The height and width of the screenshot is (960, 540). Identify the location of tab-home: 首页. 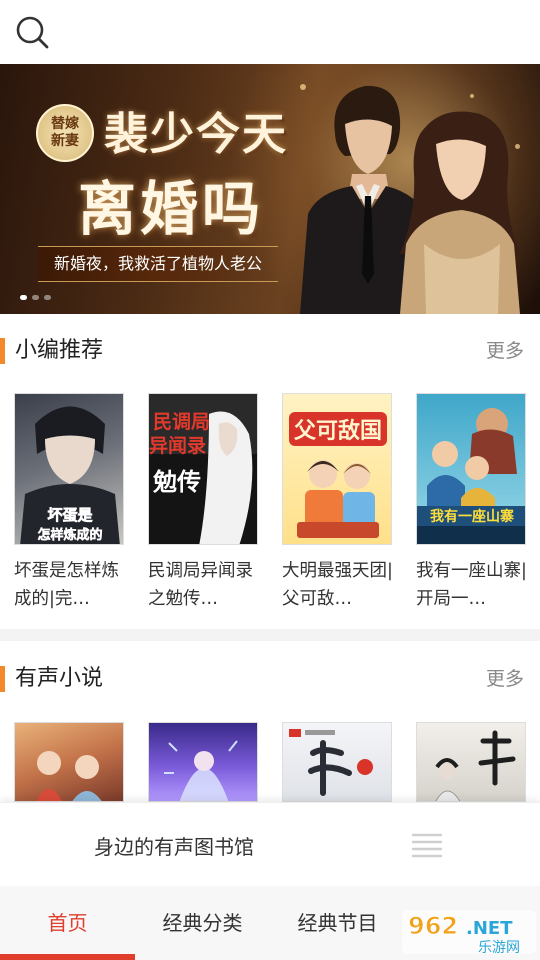
(67, 923).